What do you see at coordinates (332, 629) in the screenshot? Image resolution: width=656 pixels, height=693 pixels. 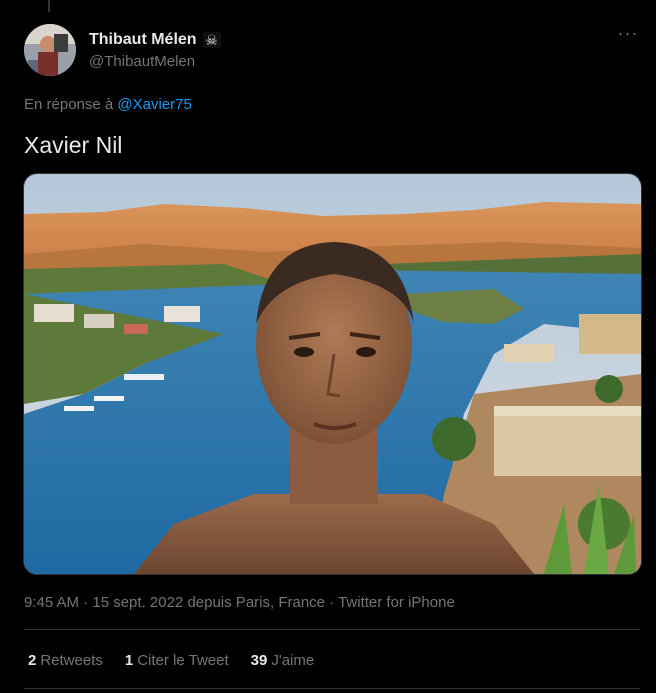 I see `divider-top` at bounding box center [332, 629].